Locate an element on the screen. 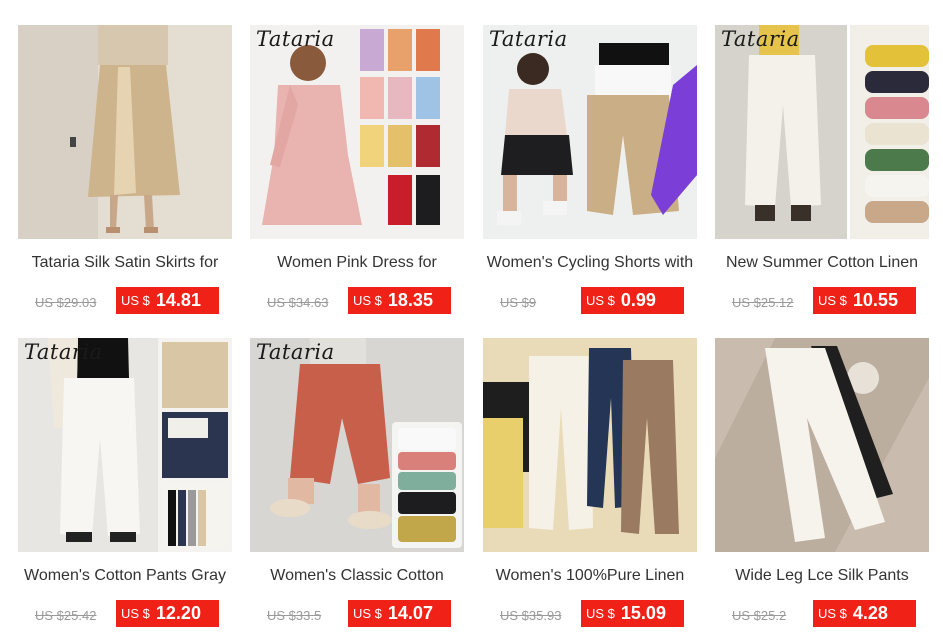 This screenshot has height=638, width=943. sale-price-badge: US $ 0.99 is located at coordinates (632, 300).